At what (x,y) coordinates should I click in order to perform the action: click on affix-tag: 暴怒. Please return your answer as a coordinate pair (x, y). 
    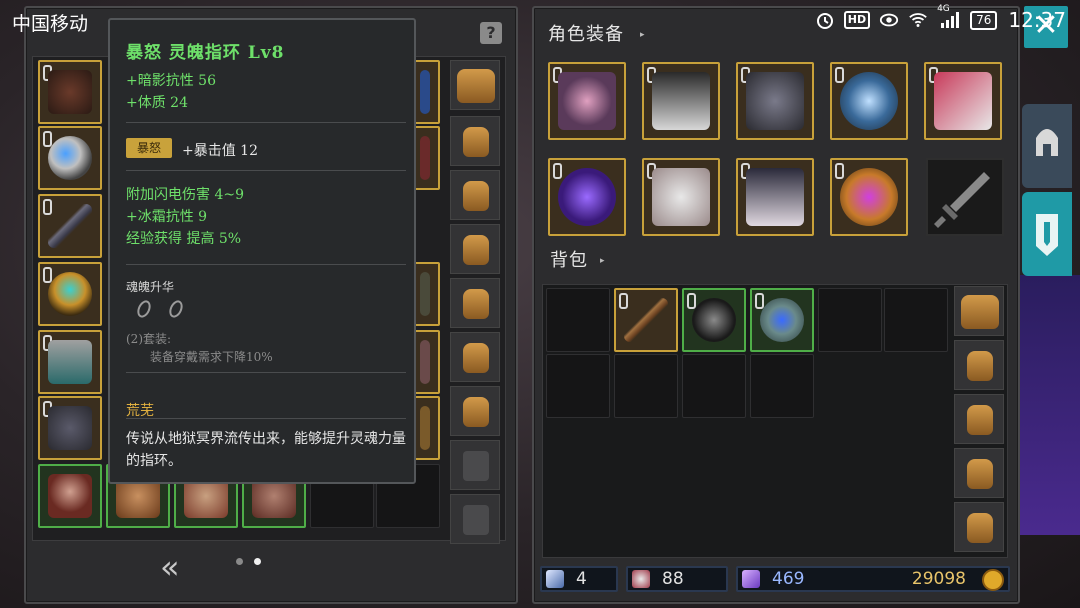
    Looking at the image, I should click on (149, 148).